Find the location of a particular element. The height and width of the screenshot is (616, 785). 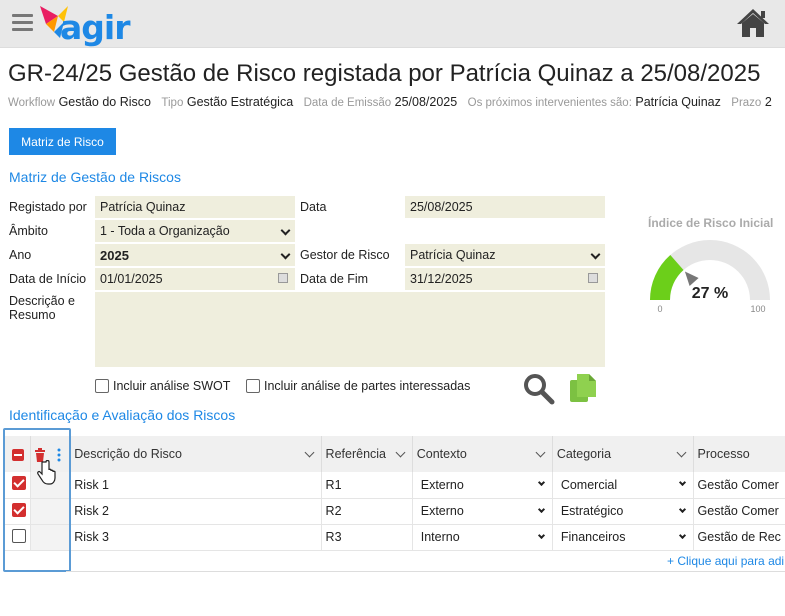

matriz-section-title: Matriz de Gestão de Riscos is located at coordinates (95, 177).